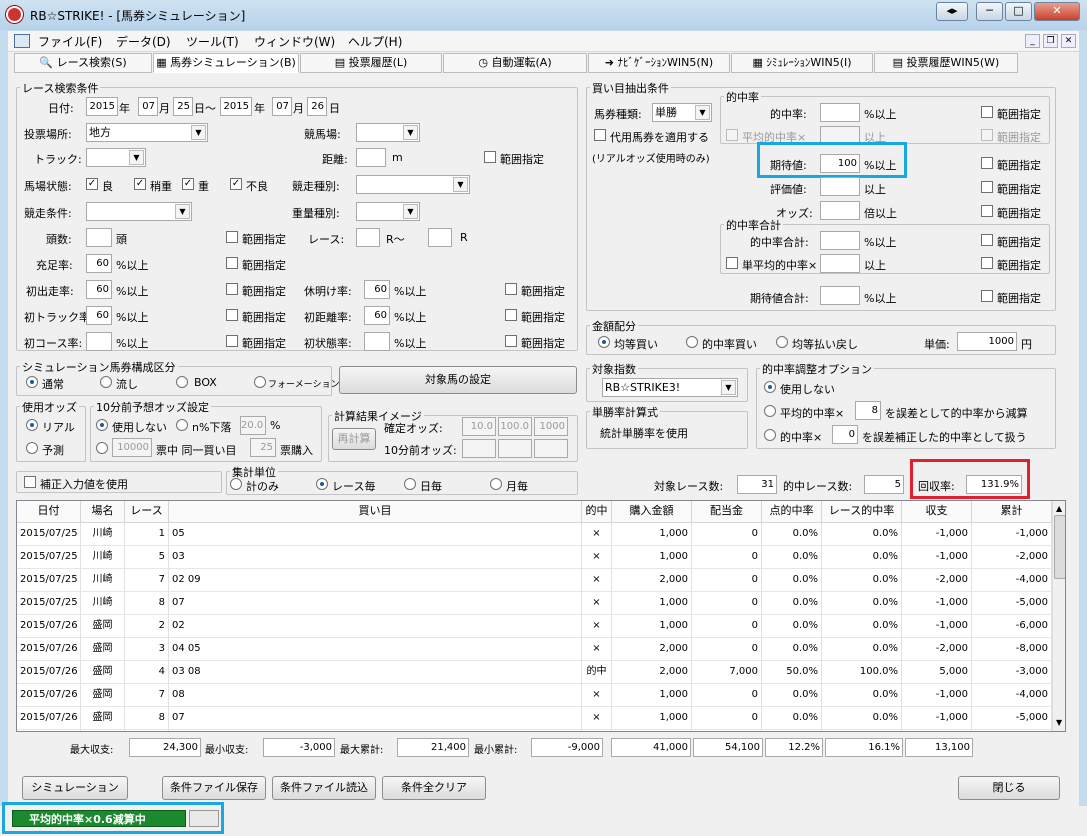 This screenshot has width=1087, height=836. Describe the element at coordinates (597, 512) in the screenshot. I see `column-header: 的中` at that location.